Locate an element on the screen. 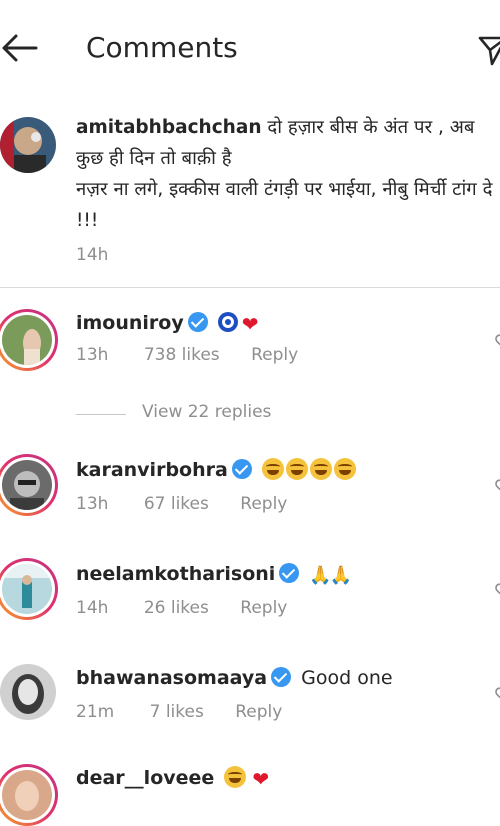 The height and width of the screenshot is (826, 500). nazar-emoji-icon is located at coordinates (227, 322).